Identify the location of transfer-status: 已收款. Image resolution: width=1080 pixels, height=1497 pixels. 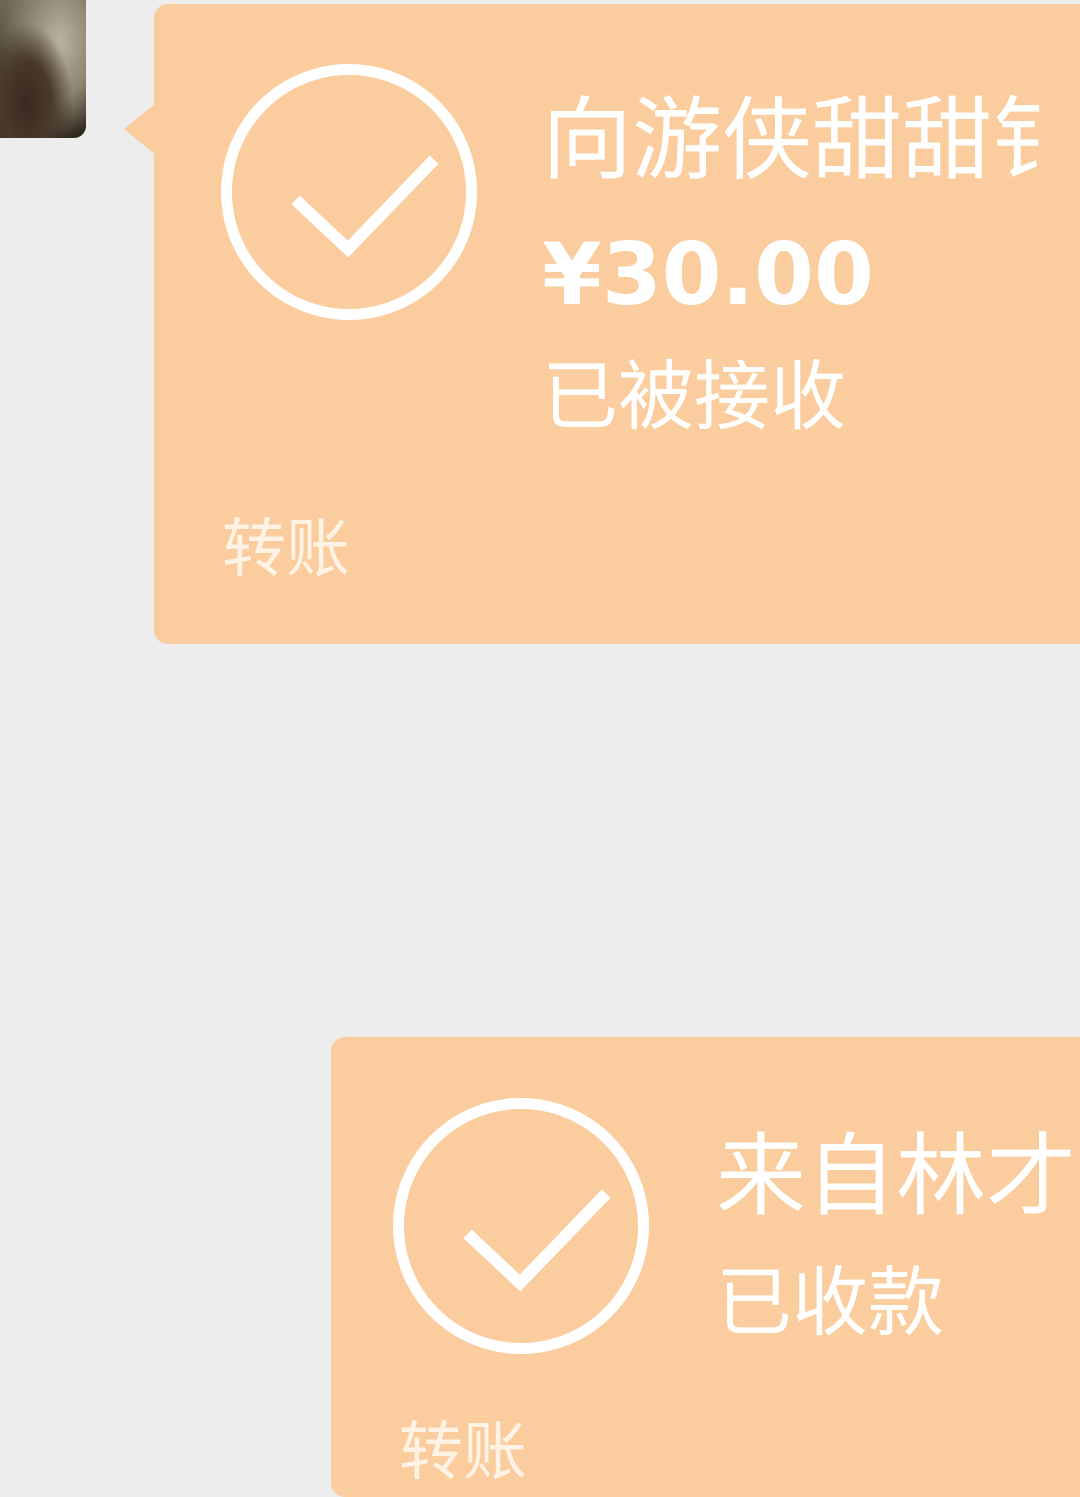
(830, 1302).